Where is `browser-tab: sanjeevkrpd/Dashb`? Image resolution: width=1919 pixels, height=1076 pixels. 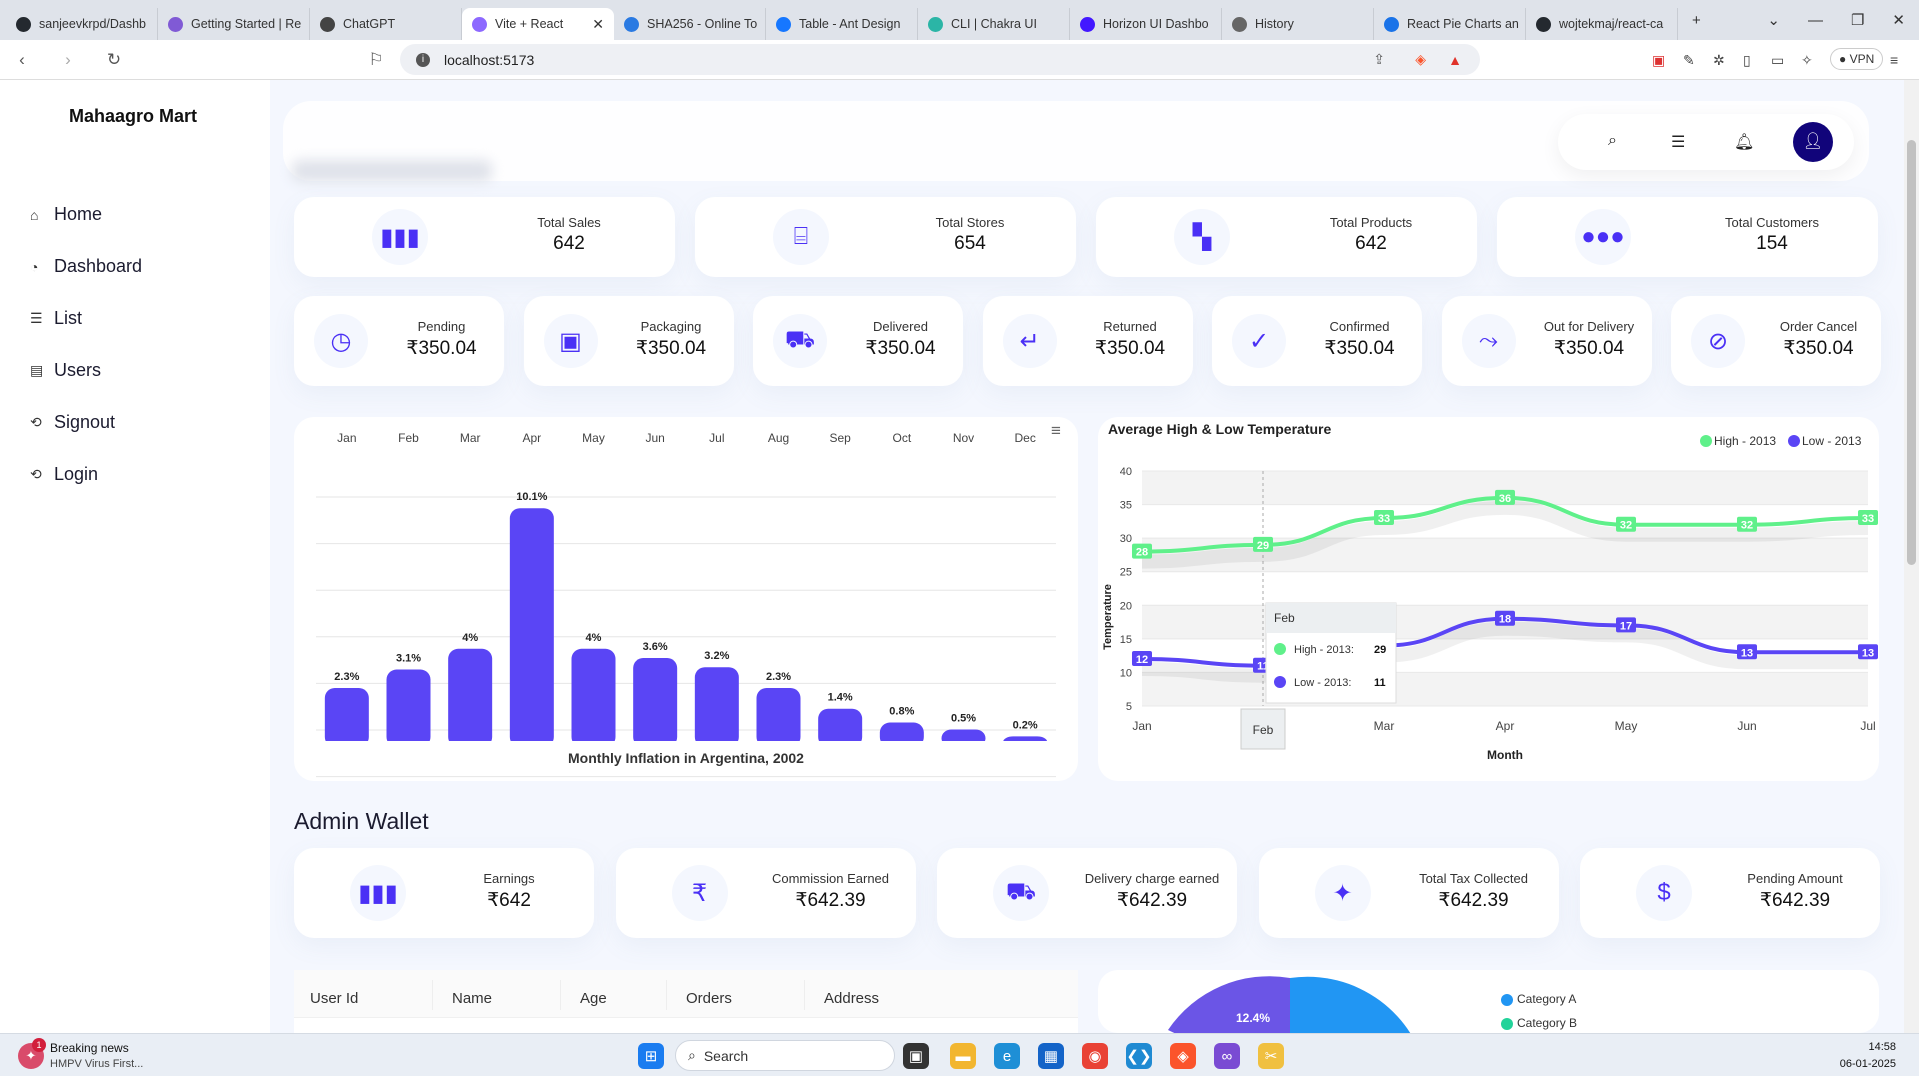 browser-tab: sanjeevkrpd/Dashb is located at coordinates (82, 24).